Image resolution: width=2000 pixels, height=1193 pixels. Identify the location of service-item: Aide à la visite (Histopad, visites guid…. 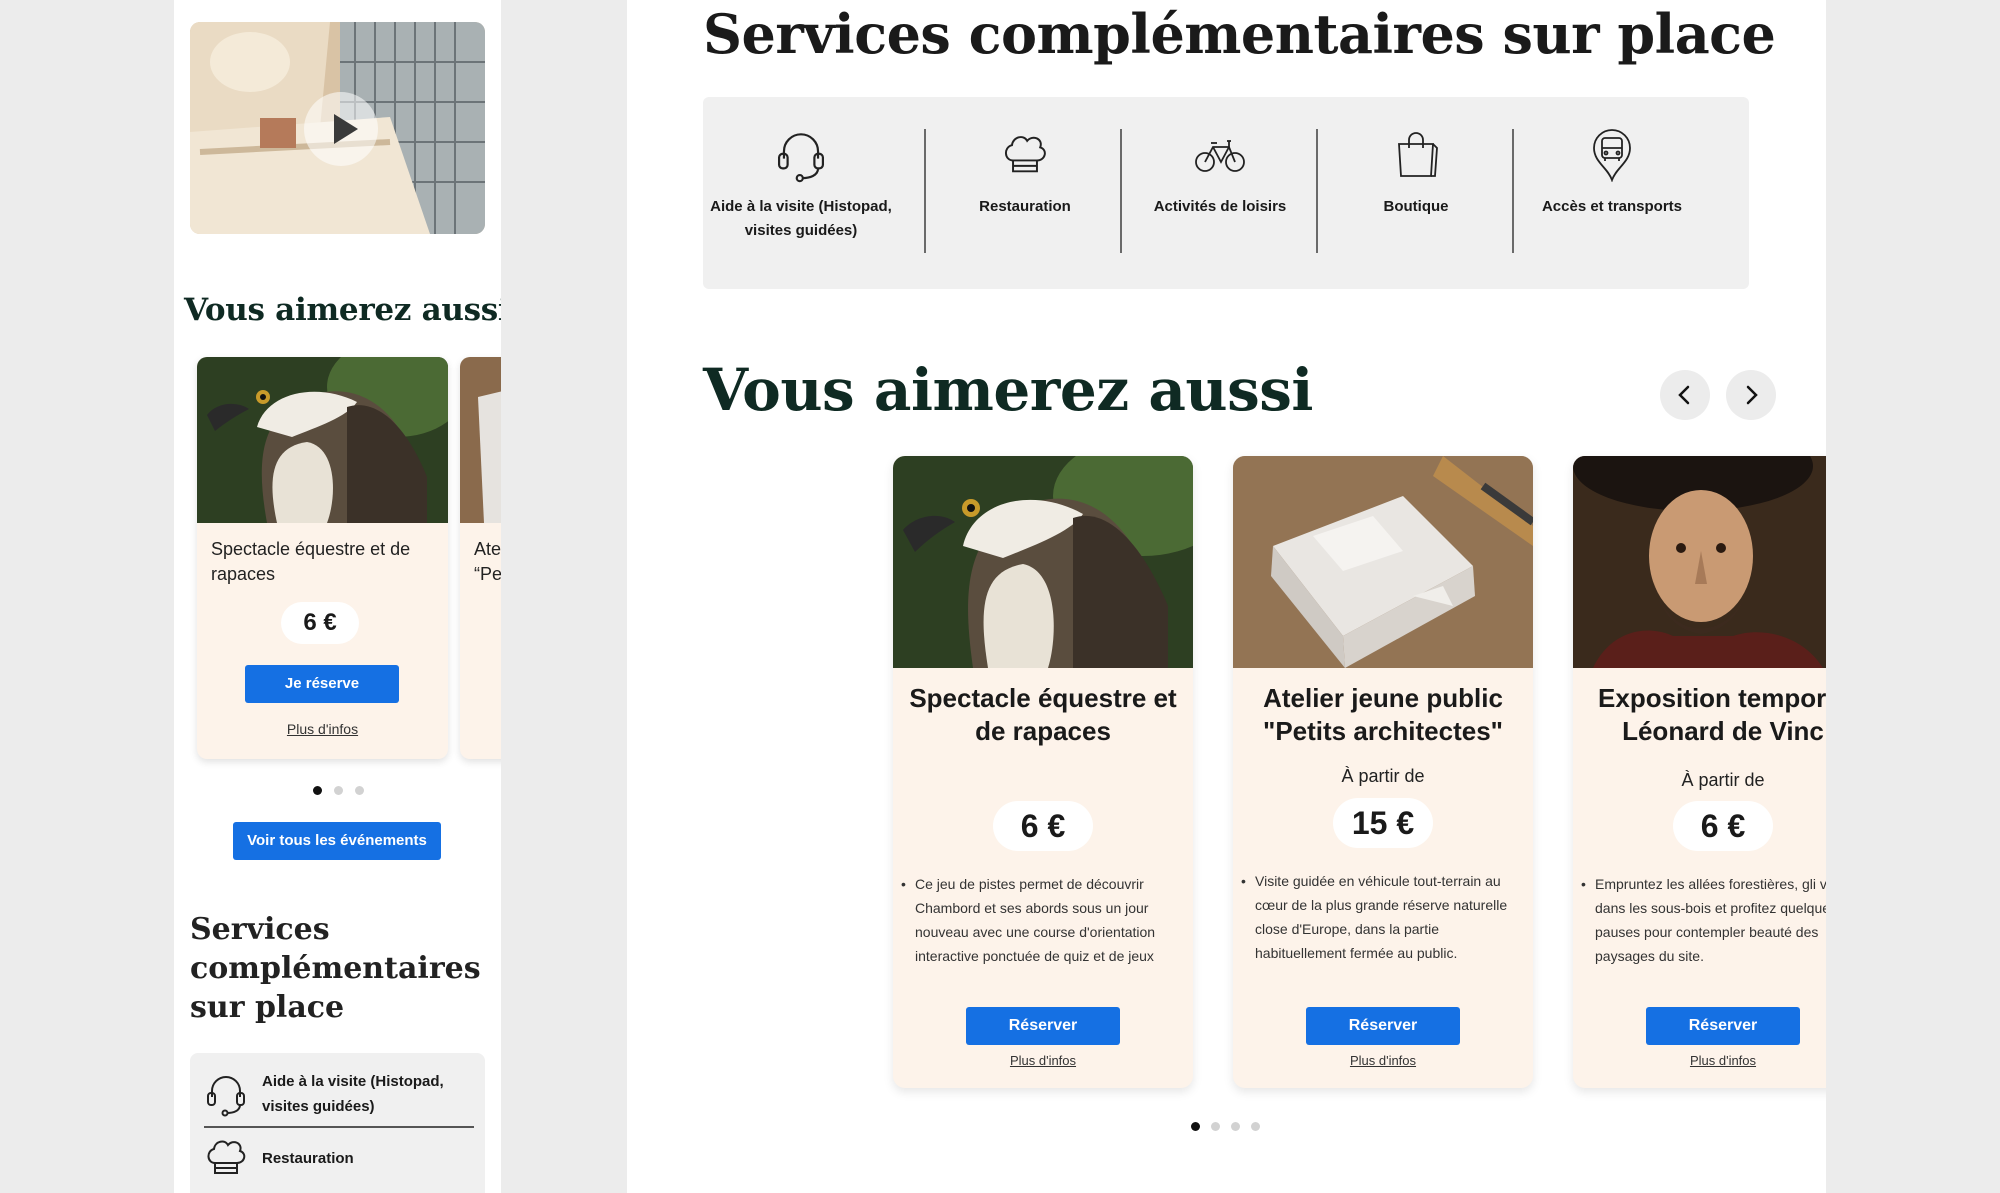
(337, 1094).